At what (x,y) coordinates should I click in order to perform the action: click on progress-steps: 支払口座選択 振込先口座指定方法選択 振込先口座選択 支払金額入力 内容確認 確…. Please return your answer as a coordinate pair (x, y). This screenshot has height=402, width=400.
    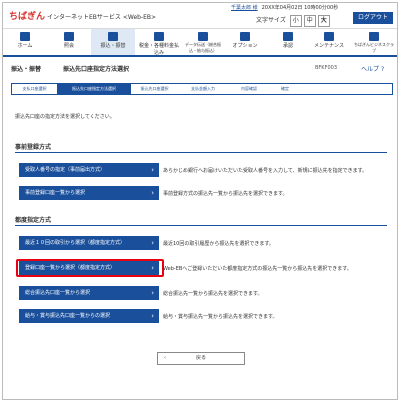
    Looking at the image, I should click on (202, 89).